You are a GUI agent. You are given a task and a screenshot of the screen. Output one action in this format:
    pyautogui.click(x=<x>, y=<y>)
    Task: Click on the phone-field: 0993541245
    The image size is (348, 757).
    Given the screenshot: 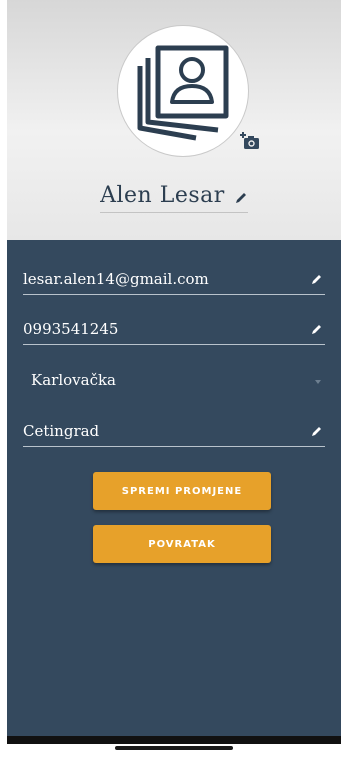 What is the action you would take?
    pyautogui.click(x=174, y=330)
    